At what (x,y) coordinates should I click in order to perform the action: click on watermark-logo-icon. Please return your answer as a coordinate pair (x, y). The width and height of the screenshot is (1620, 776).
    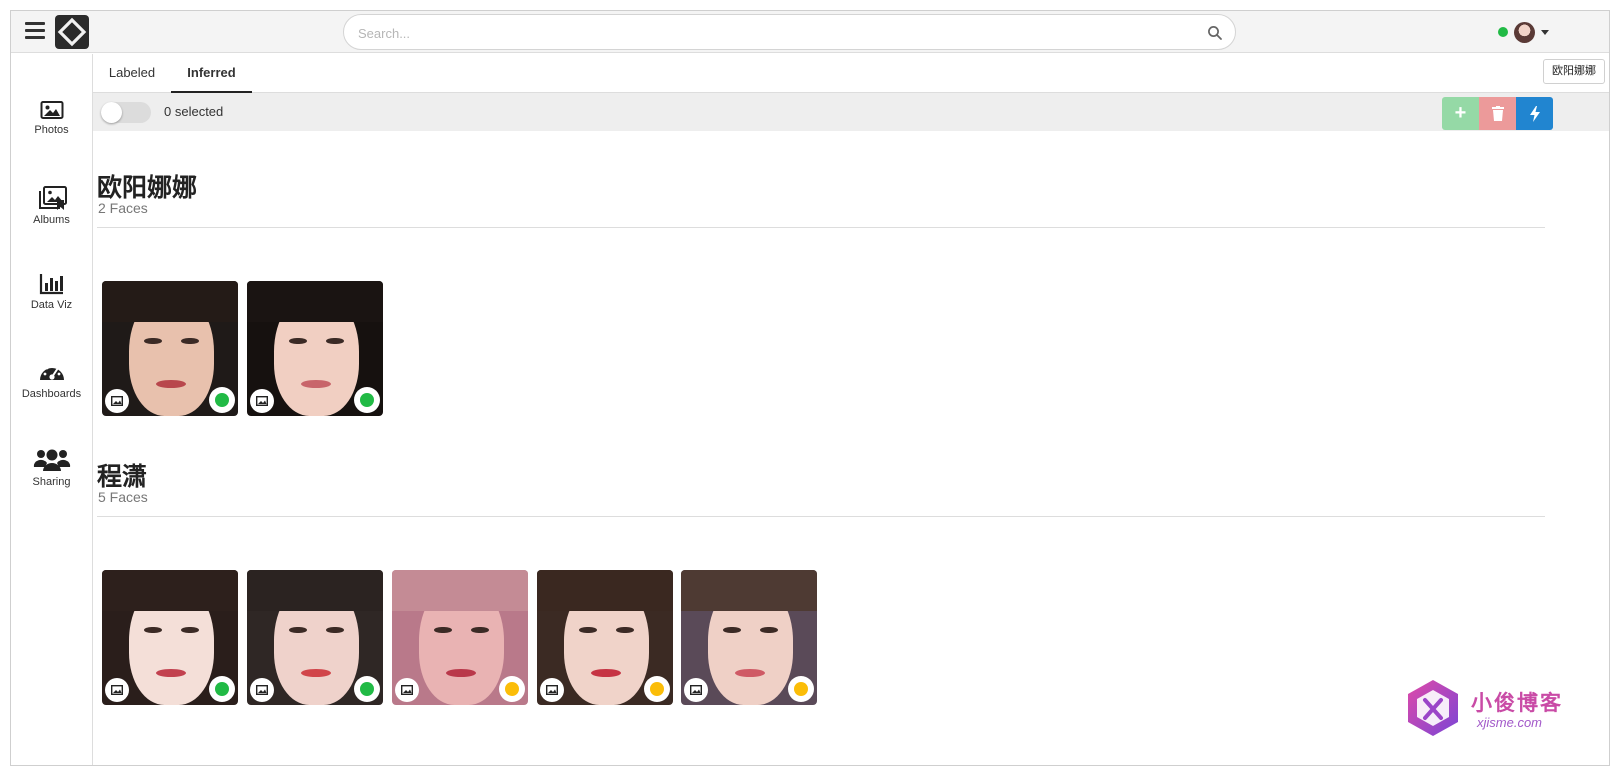
    Looking at the image, I should click on (1433, 708).